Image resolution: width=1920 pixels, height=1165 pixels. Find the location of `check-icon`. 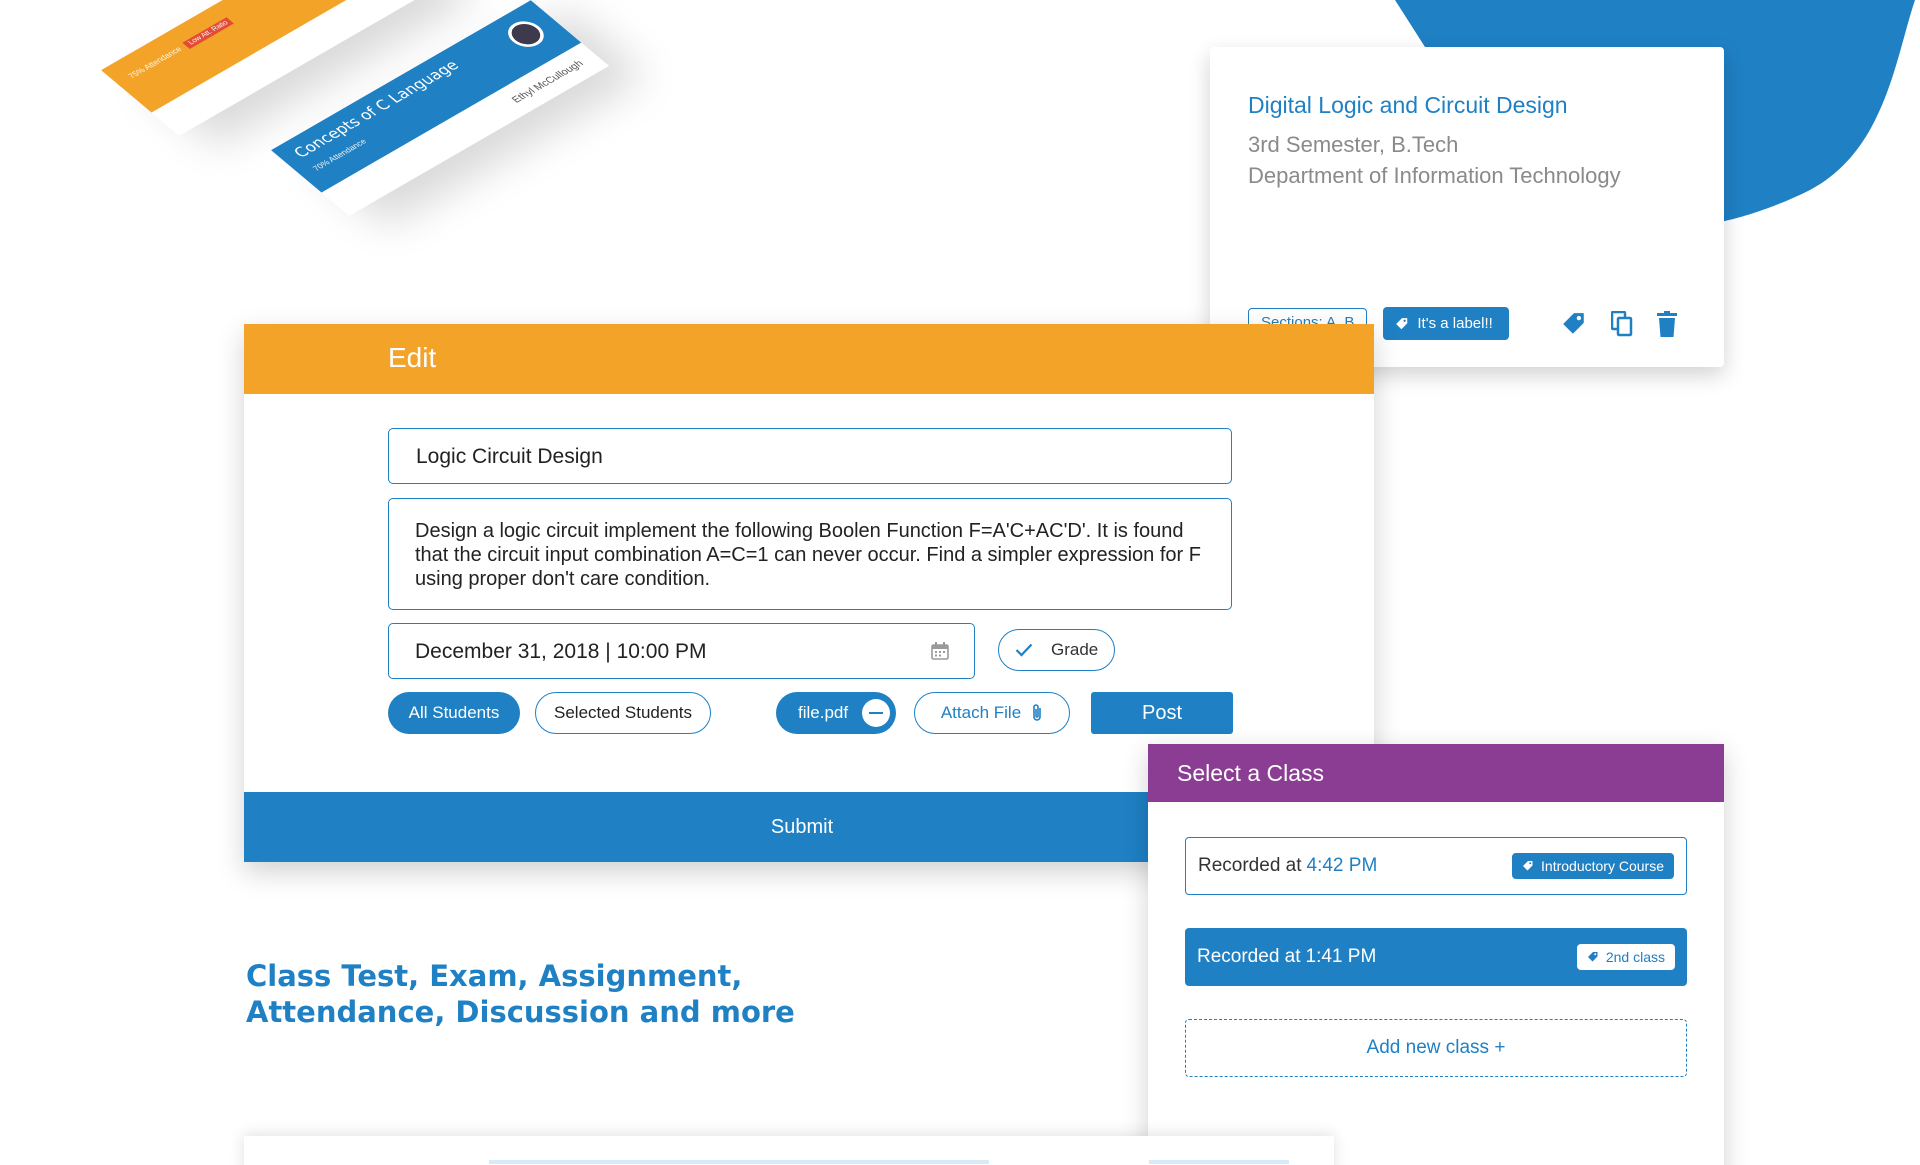

check-icon is located at coordinates (1024, 650).